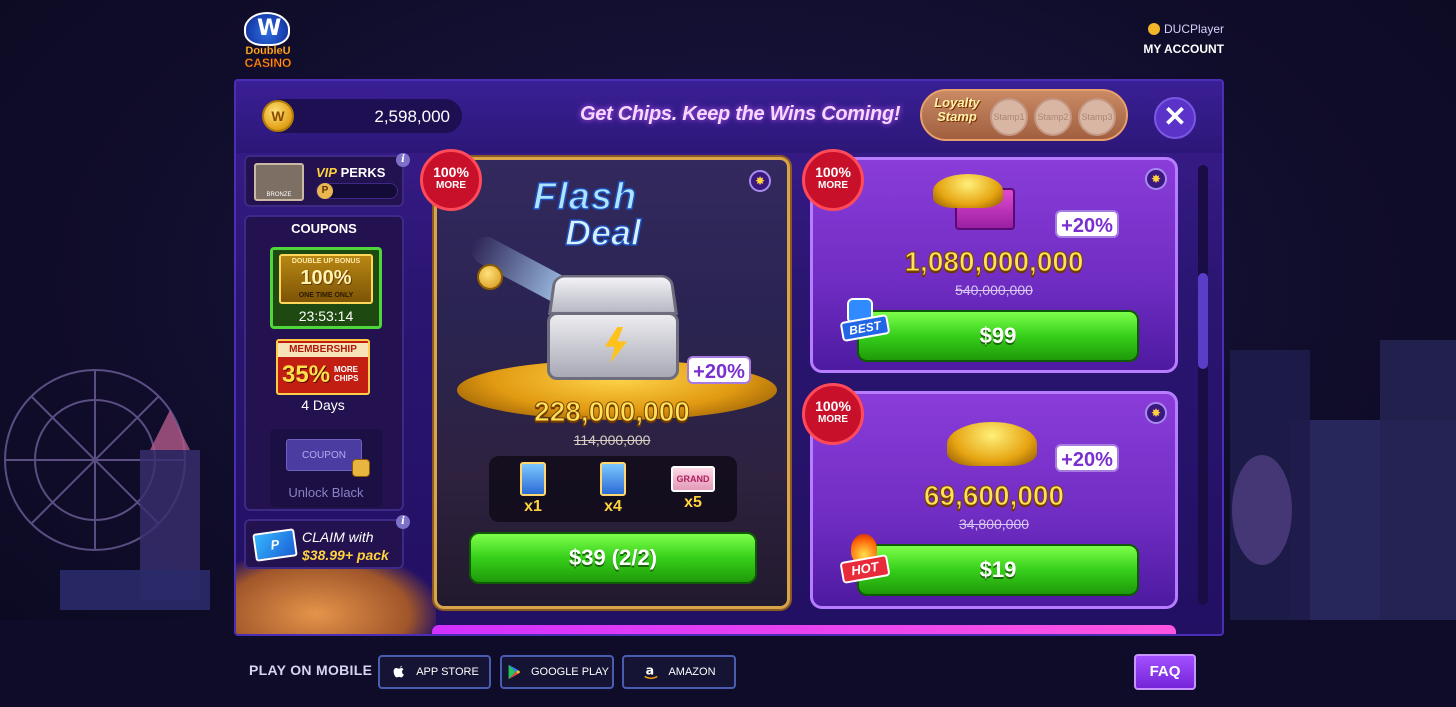  Describe the element at coordinates (612, 412) in the screenshot. I see `flash-deal-amount: 228,000,000` at that location.